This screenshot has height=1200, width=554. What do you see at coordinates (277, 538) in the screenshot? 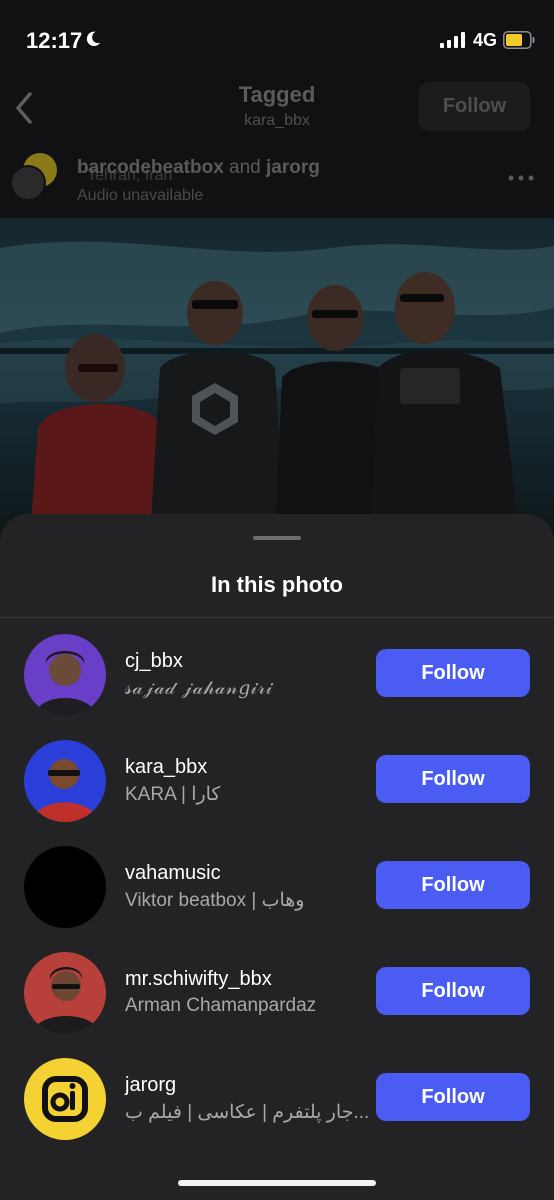
I see `sheet-grabber` at bounding box center [277, 538].